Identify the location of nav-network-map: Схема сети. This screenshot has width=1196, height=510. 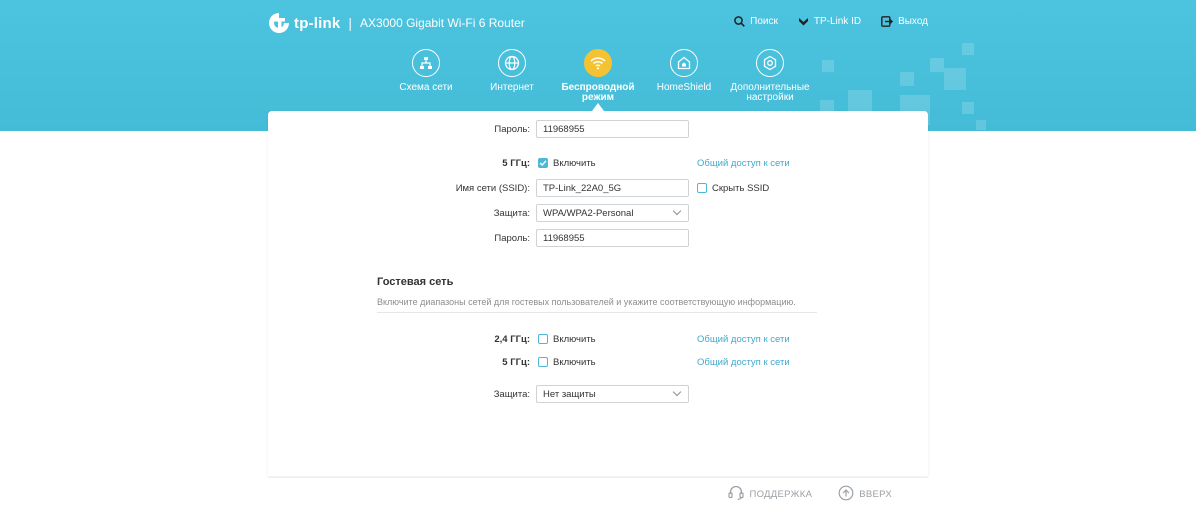
(426, 76).